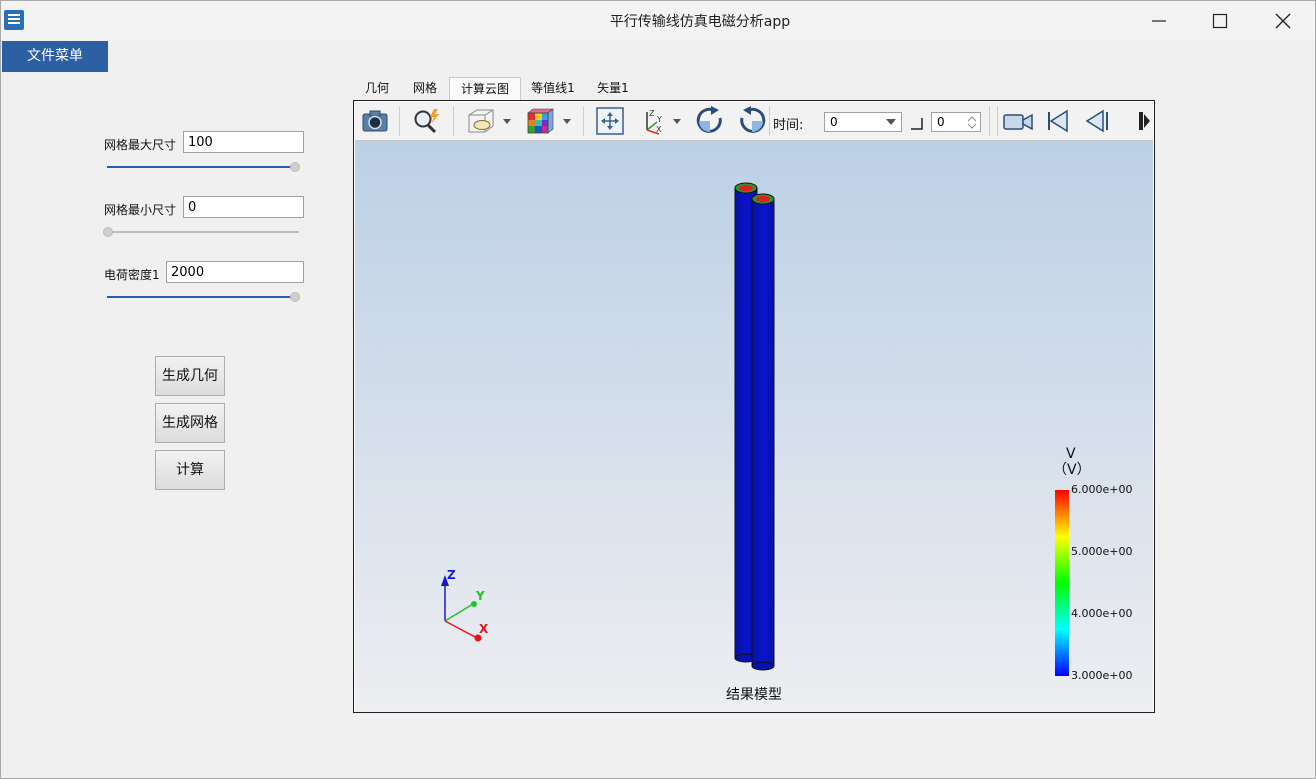 This screenshot has width=1316, height=779. Describe the element at coordinates (754, 695) in the screenshot. I see `viewport-caption: 结果模型` at that location.